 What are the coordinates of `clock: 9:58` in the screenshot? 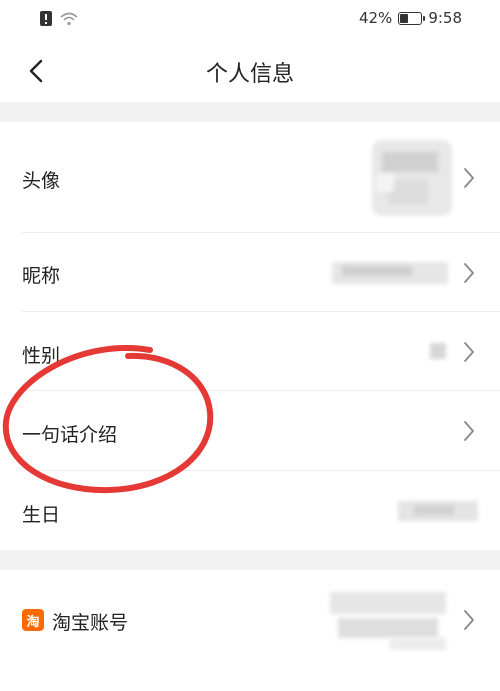 It's located at (445, 18).